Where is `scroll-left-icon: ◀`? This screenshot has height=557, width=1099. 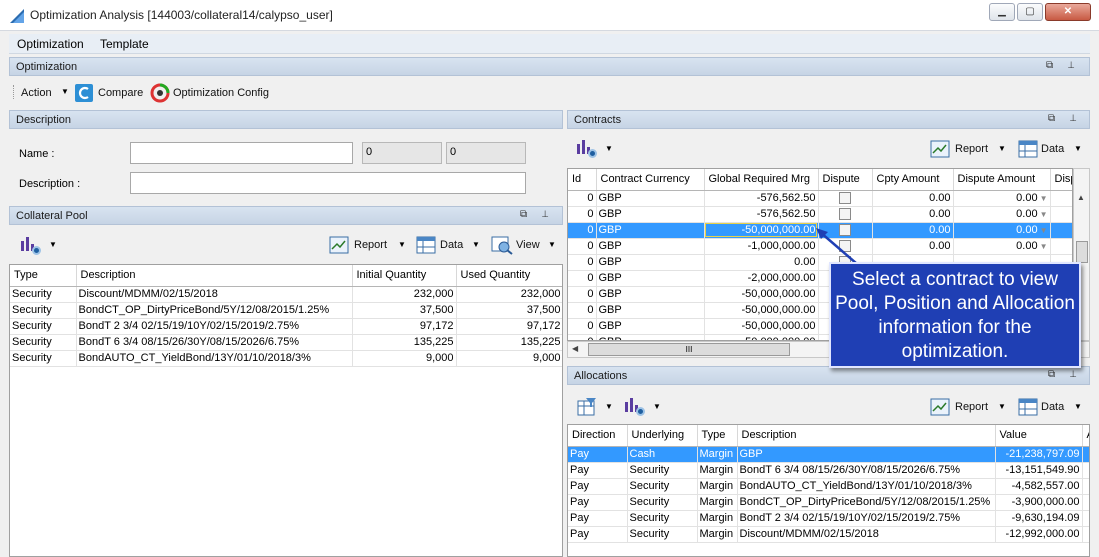 scroll-left-icon: ◀ is located at coordinates (575, 348).